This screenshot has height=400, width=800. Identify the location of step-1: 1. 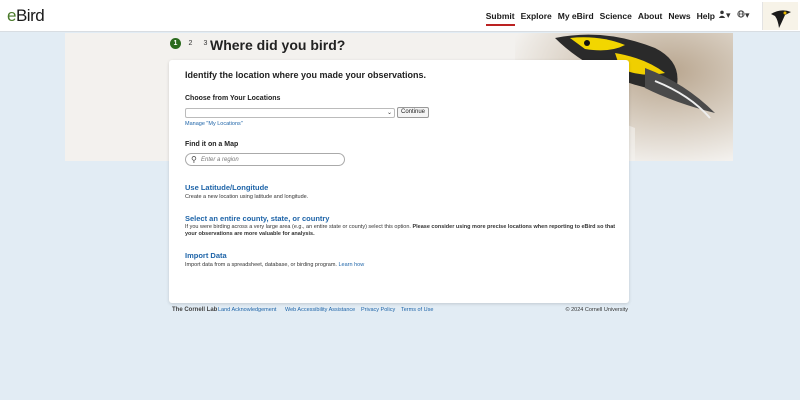
(175, 43).